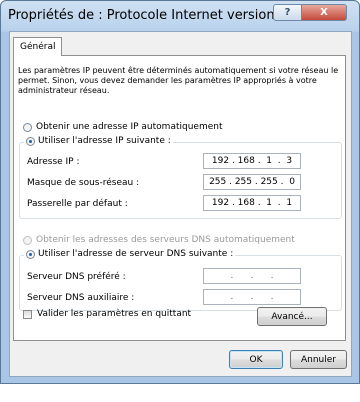 Image resolution: width=360 pixels, height=402 pixels. Describe the element at coordinates (129, 127) in the screenshot. I see `ip-auto-label: Obtenir une adresse IP automatiquement` at that location.